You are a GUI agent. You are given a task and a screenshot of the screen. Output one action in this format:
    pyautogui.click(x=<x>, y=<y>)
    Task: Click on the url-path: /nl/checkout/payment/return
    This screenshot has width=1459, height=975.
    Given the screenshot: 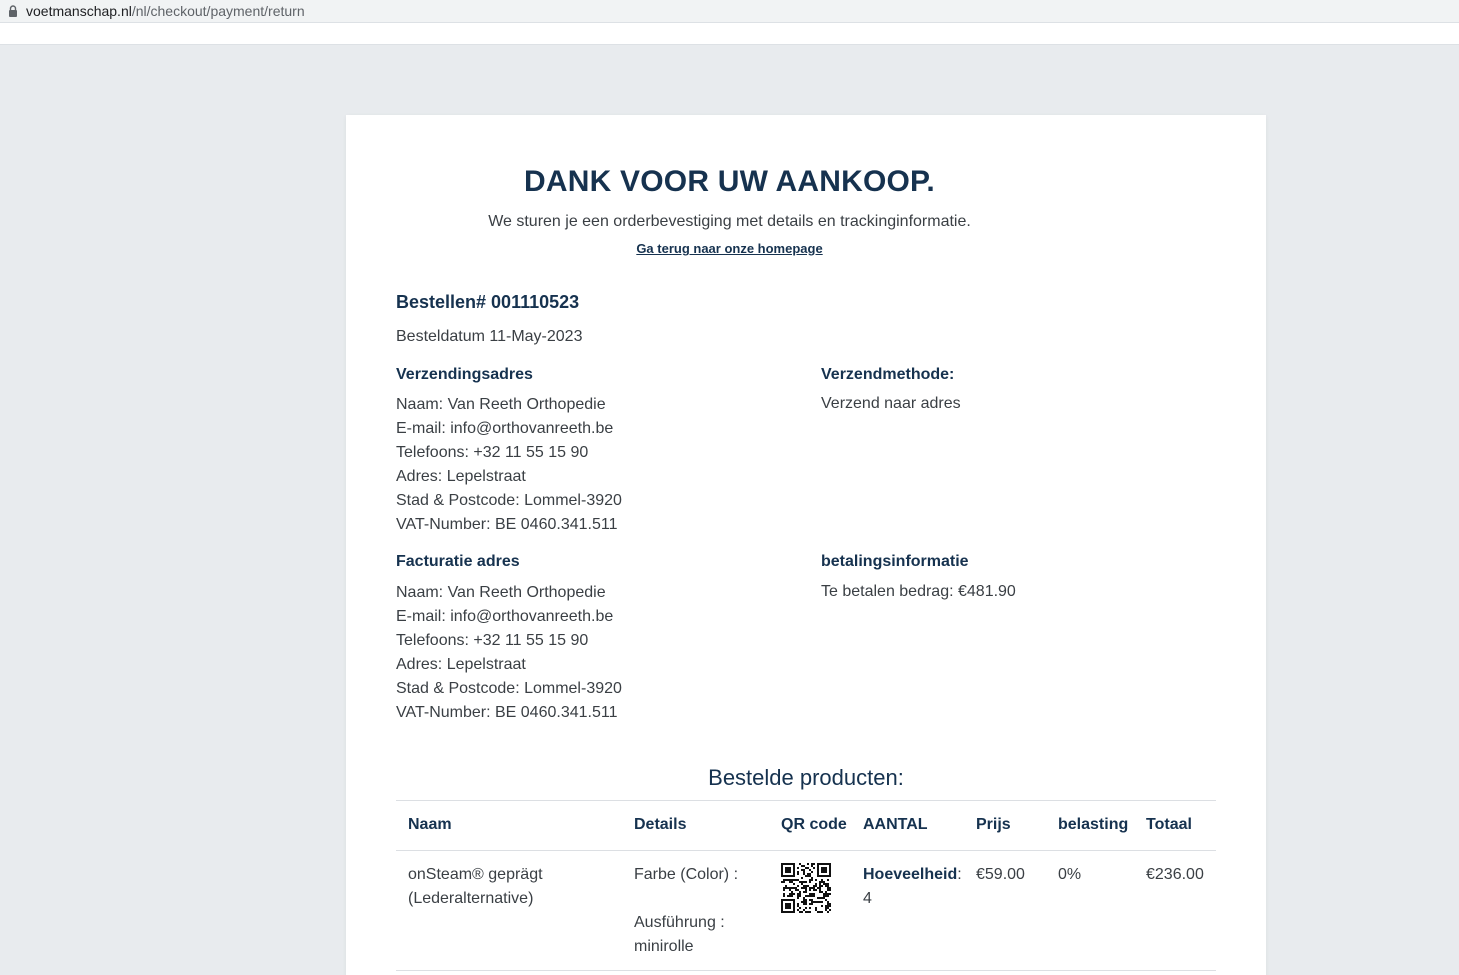 What is the action you would take?
    pyautogui.click(x=218, y=11)
    